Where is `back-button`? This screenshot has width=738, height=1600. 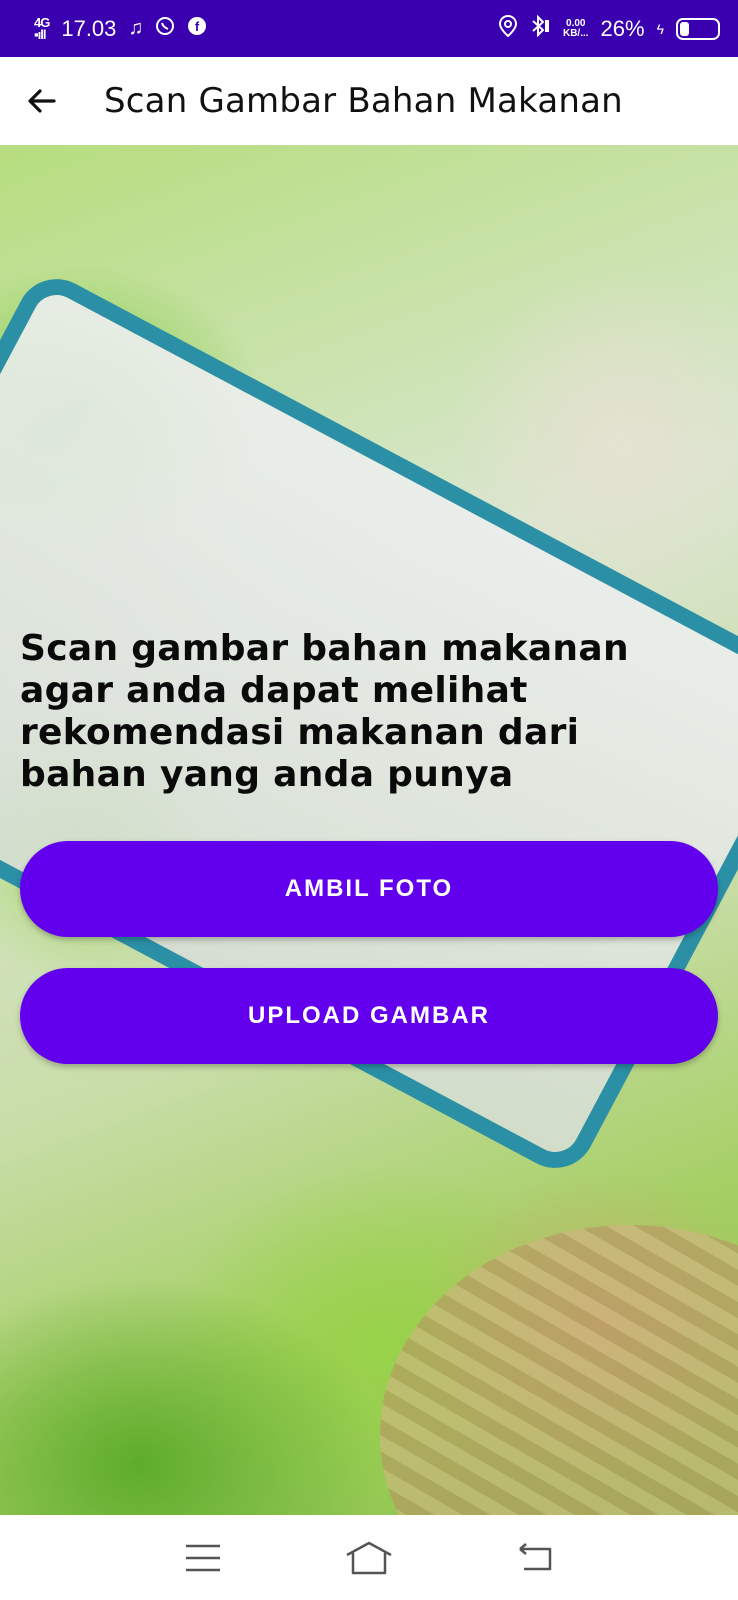
back-button is located at coordinates (42, 101).